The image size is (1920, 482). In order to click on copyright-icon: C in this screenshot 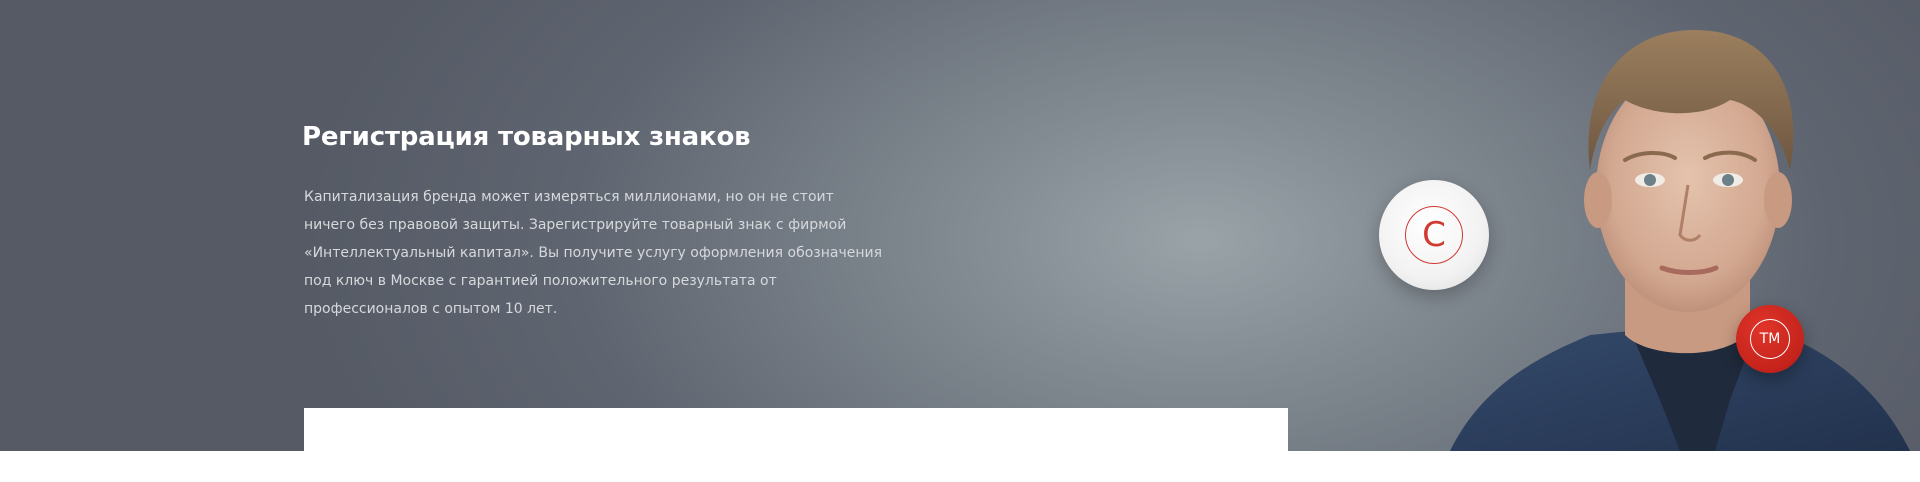, I will do `click(1434, 235)`.